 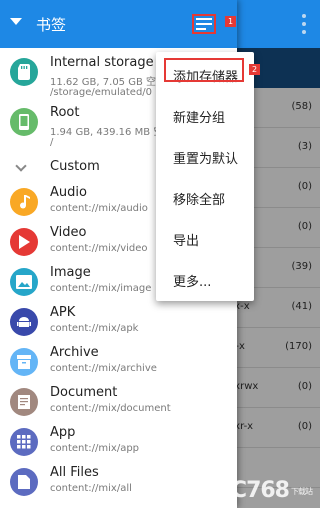 I want to click on menu-item: 导出, so click(x=205, y=242).